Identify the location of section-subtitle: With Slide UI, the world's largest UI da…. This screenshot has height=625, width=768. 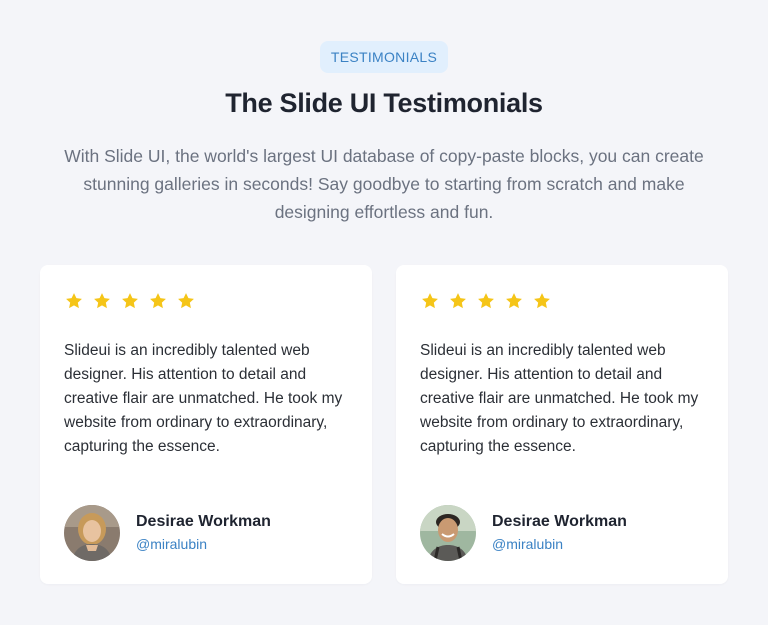
(384, 184).